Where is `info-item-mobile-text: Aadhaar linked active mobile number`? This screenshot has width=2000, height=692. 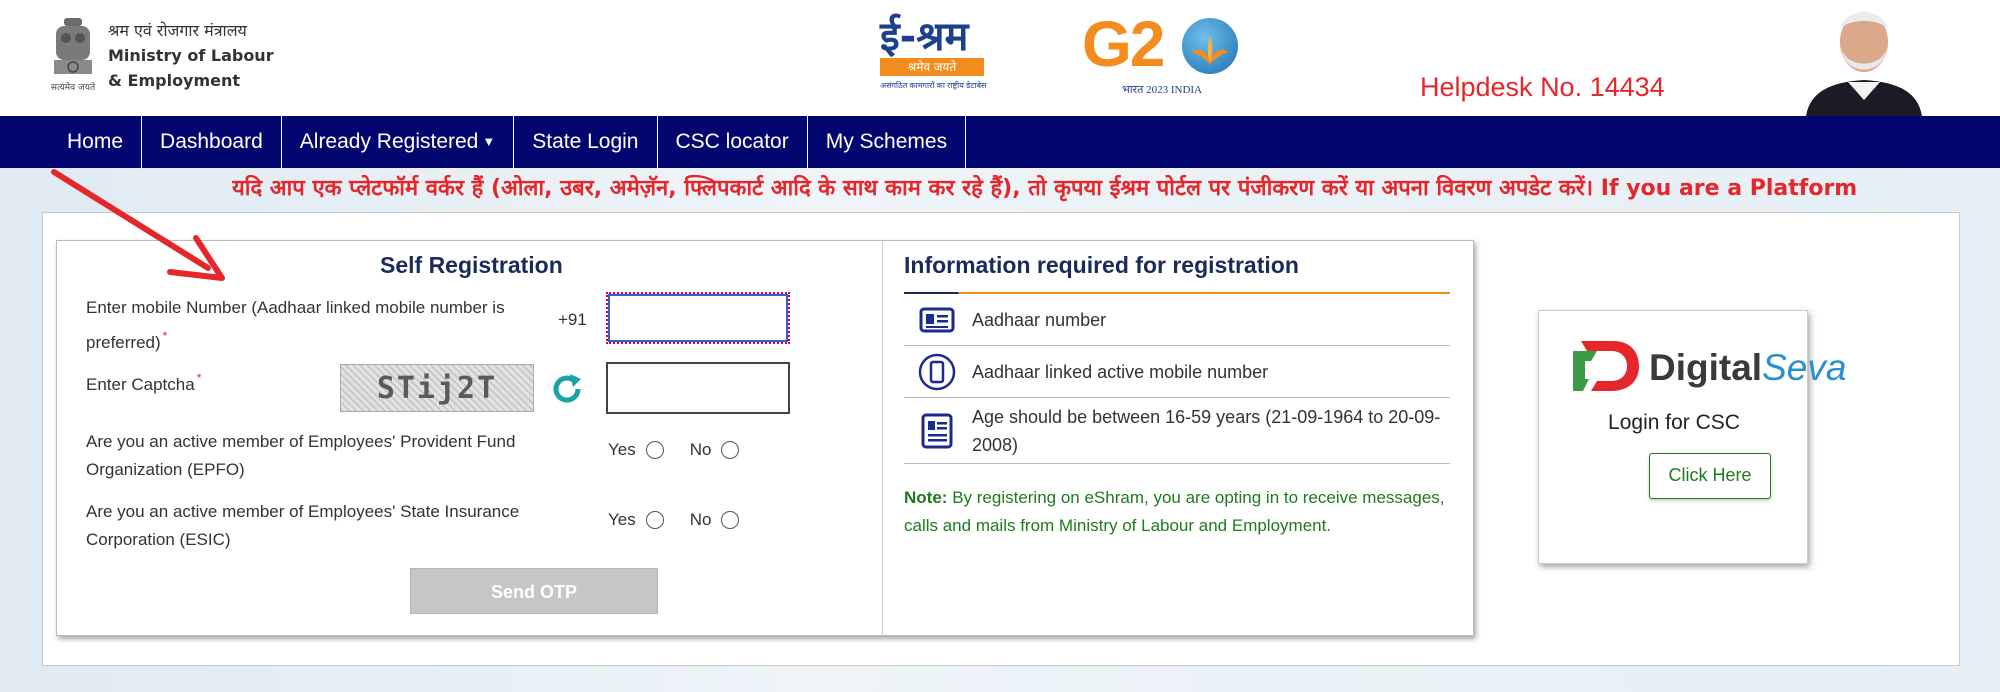
info-item-mobile-text: Aadhaar linked active mobile number is located at coordinates (1120, 371).